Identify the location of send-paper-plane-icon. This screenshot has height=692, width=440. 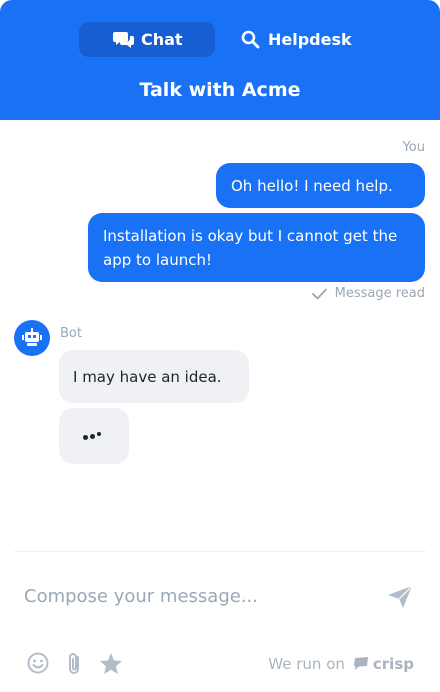
(400, 597).